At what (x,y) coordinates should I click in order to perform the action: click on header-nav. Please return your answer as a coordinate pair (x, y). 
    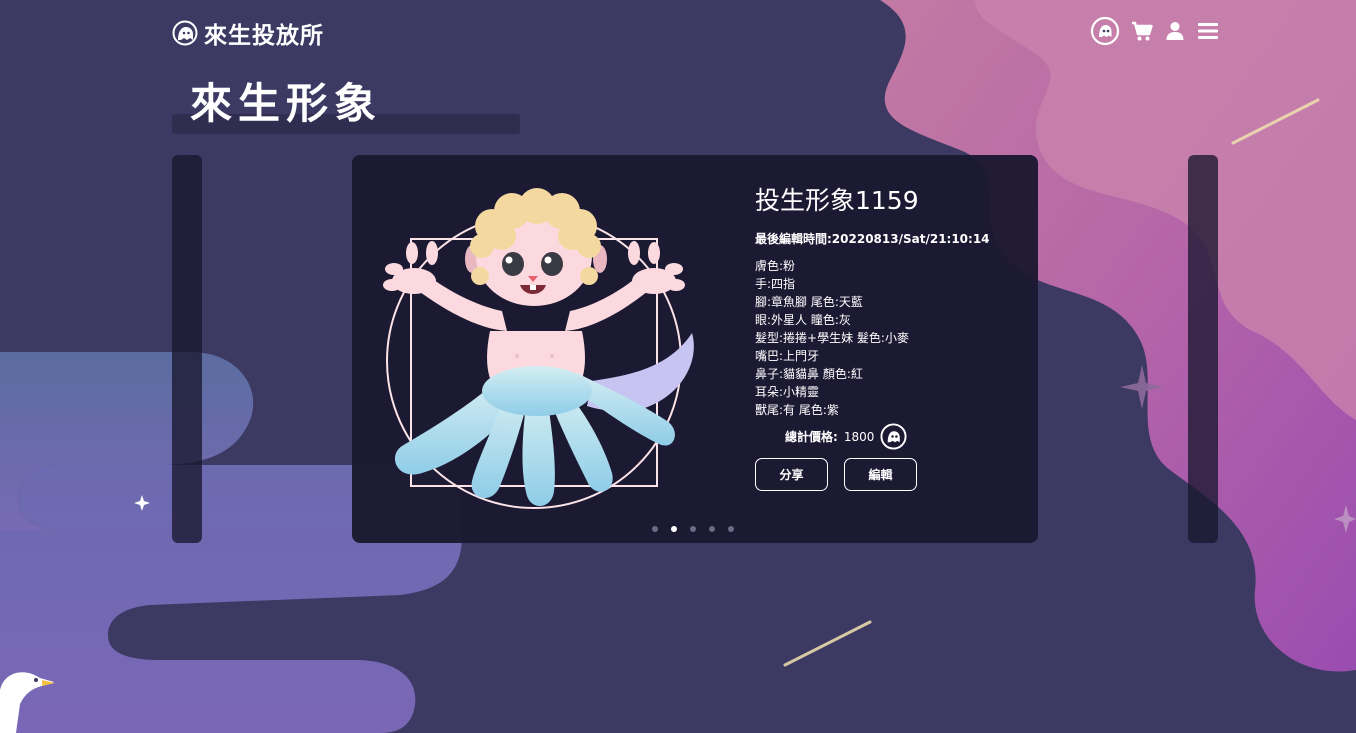
    Looking at the image, I should click on (1155, 31).